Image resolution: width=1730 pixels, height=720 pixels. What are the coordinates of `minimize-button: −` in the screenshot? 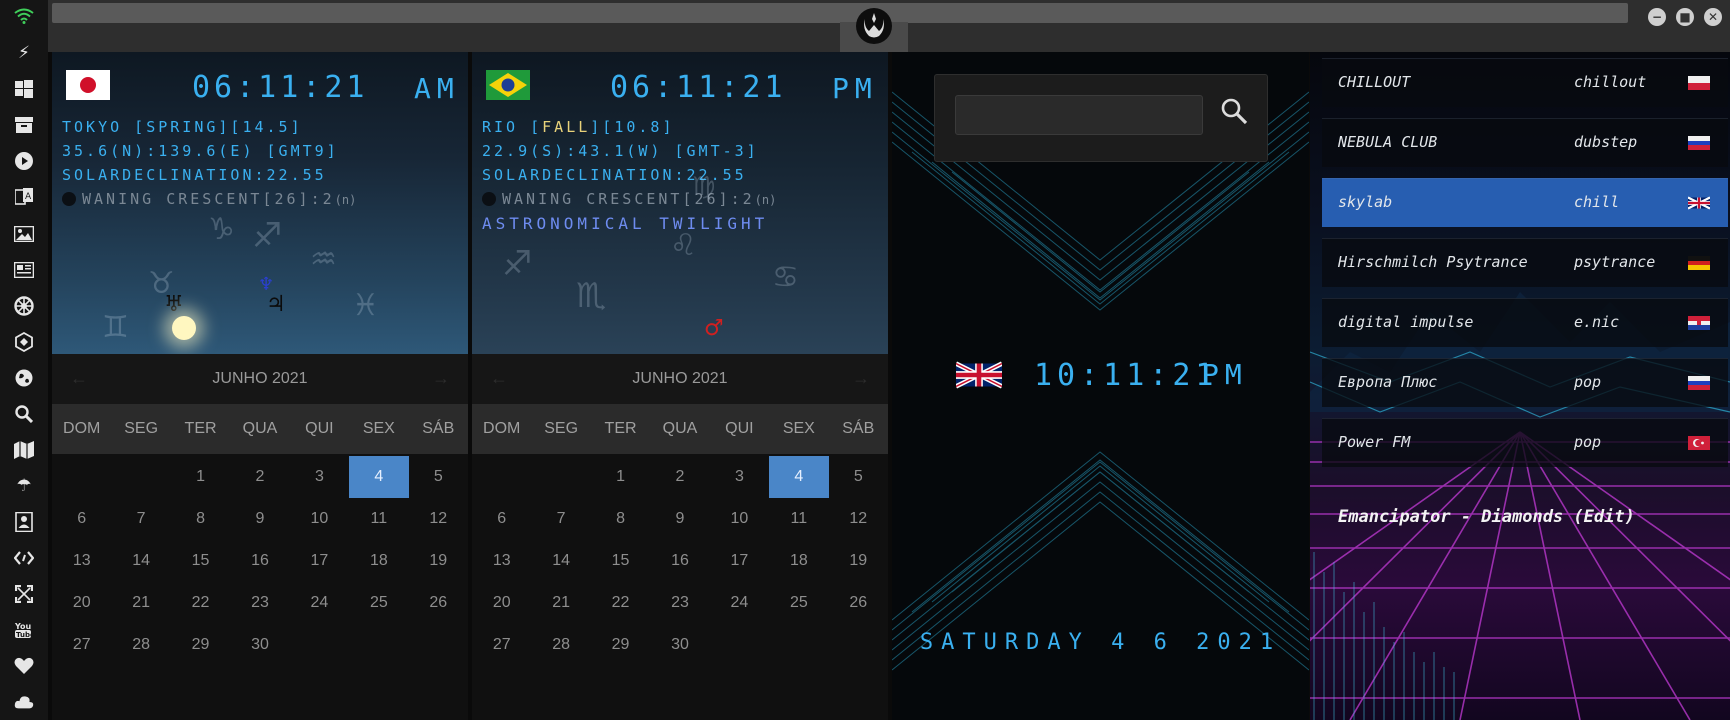 It's located at (1657, 17).